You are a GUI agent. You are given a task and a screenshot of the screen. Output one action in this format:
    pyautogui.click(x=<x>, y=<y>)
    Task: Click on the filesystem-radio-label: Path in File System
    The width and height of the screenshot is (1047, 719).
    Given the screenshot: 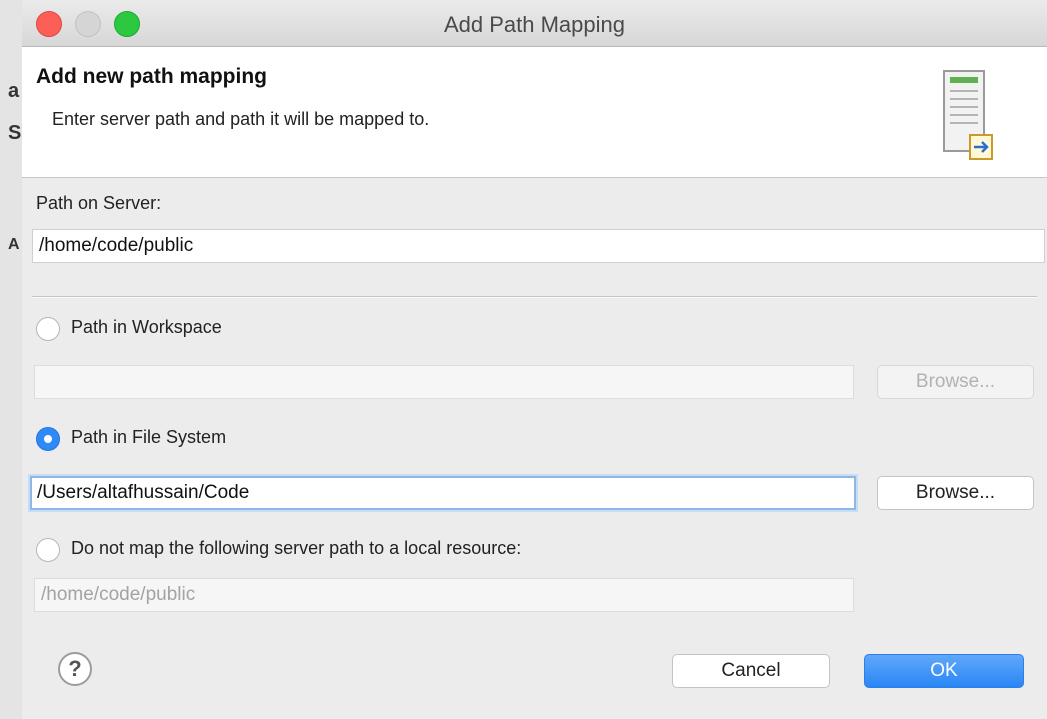 What is the action you would take?
    pyautogui.click(x=149, y=437)
    